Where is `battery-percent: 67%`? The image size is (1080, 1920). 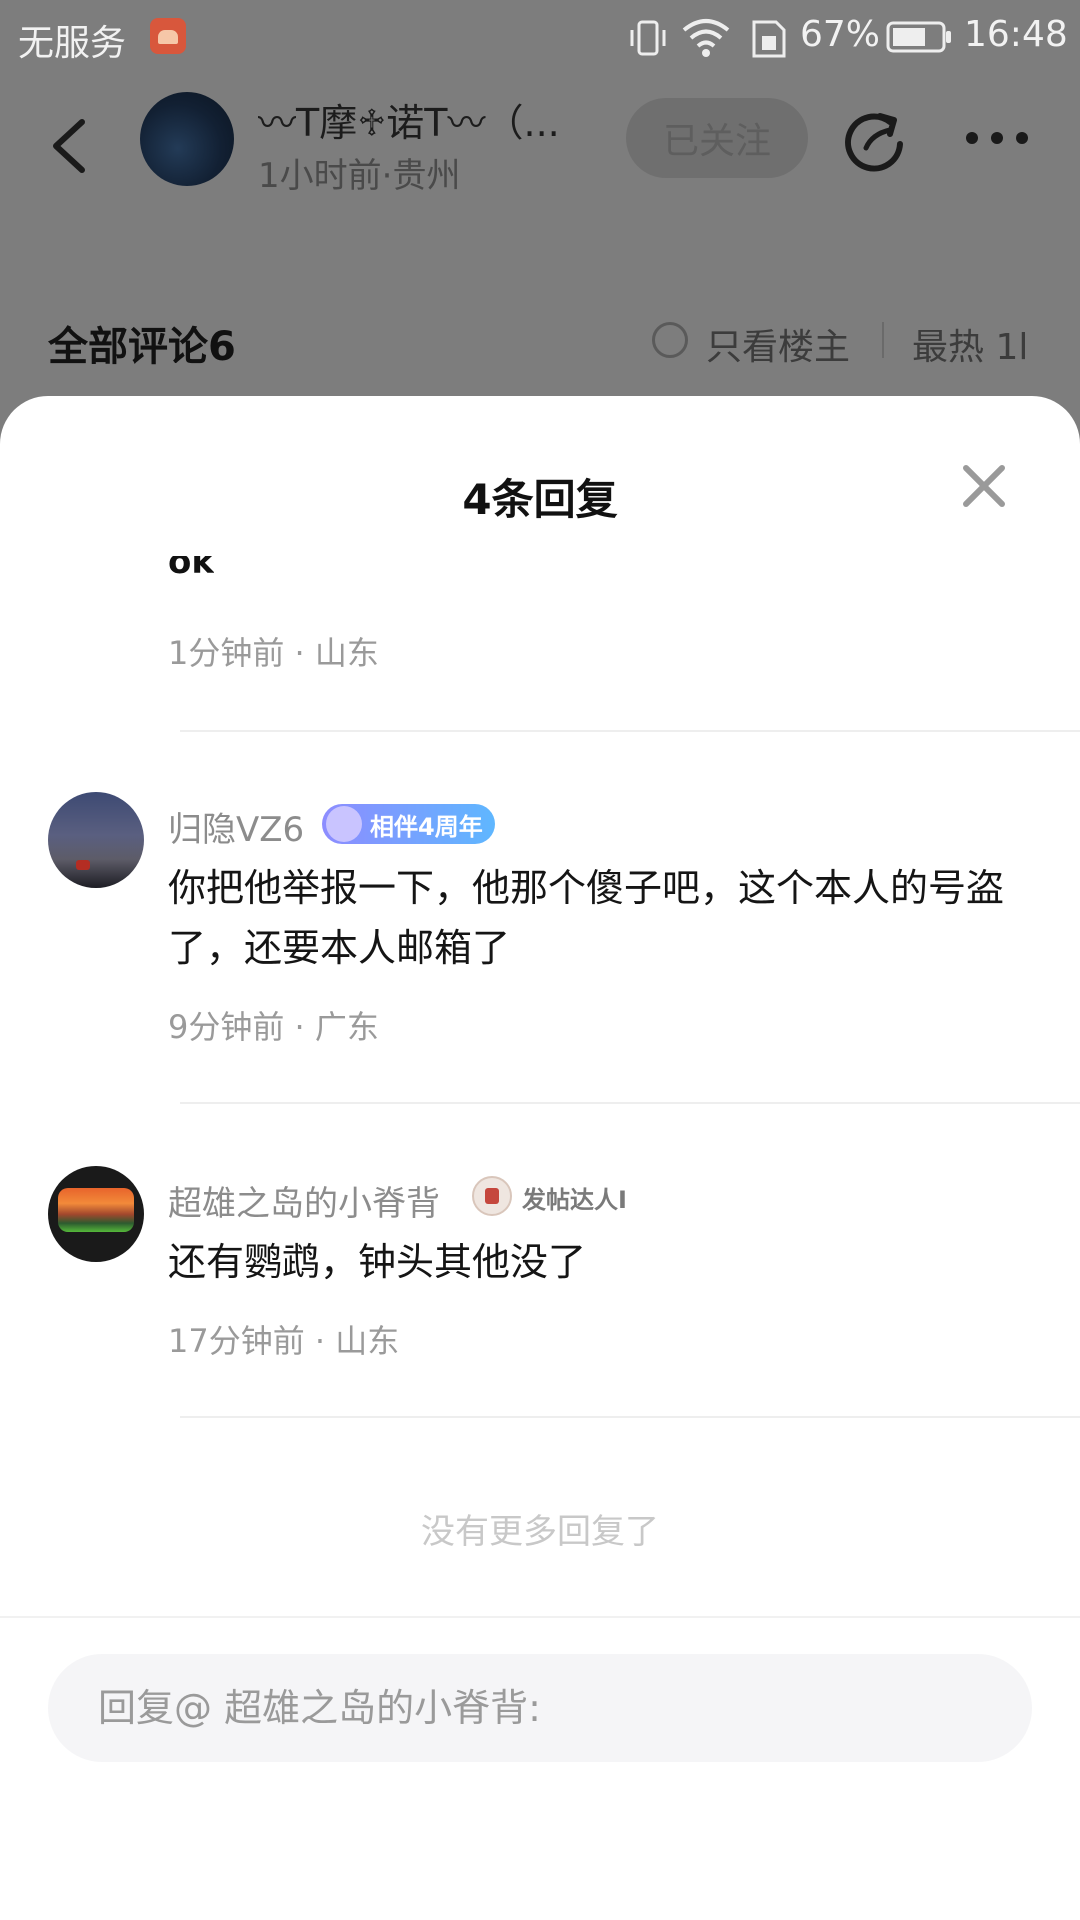
battery-percent: 67% is located at coordinates (840, 34).